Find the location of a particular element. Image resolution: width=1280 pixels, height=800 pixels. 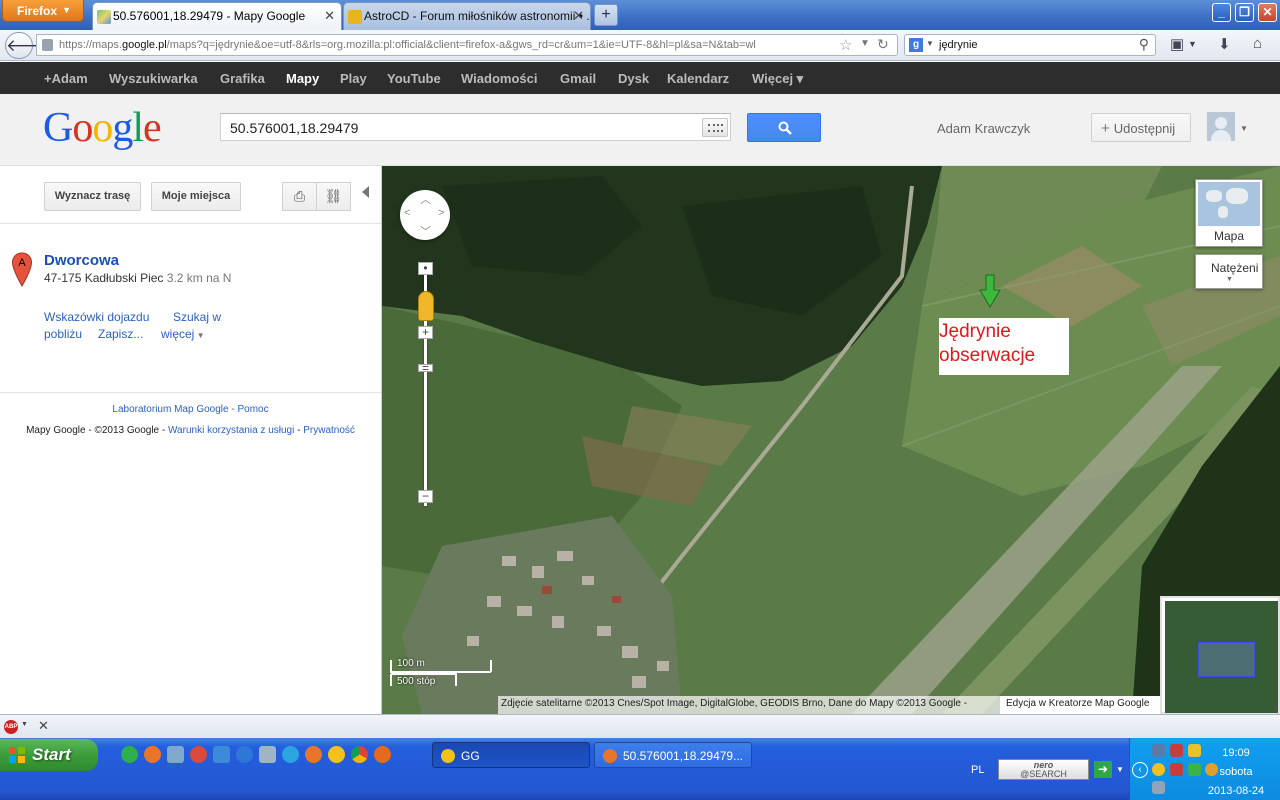

green-arrow-marker-icon is located at coordinates (990, 291).